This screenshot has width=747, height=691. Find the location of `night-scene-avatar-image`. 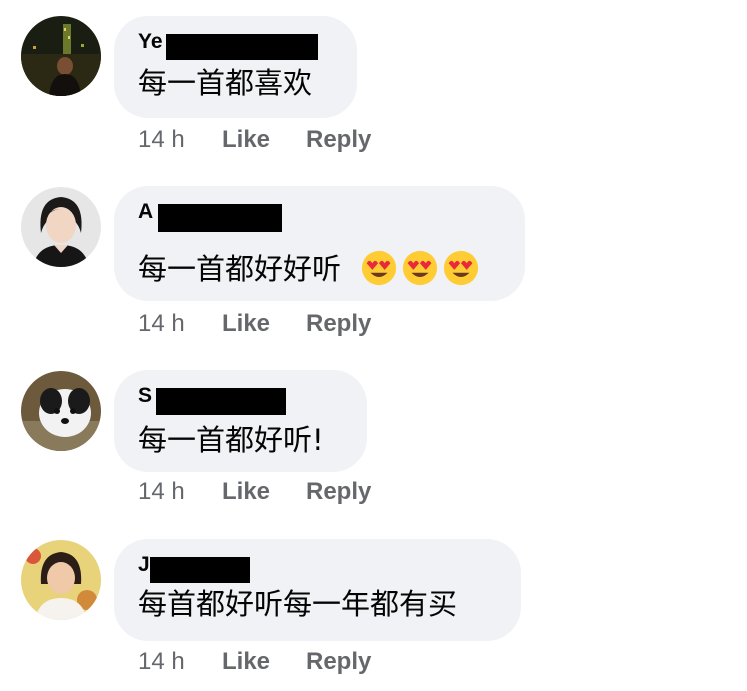

night-scene-avatar-image is located at coordinates (61, 56).